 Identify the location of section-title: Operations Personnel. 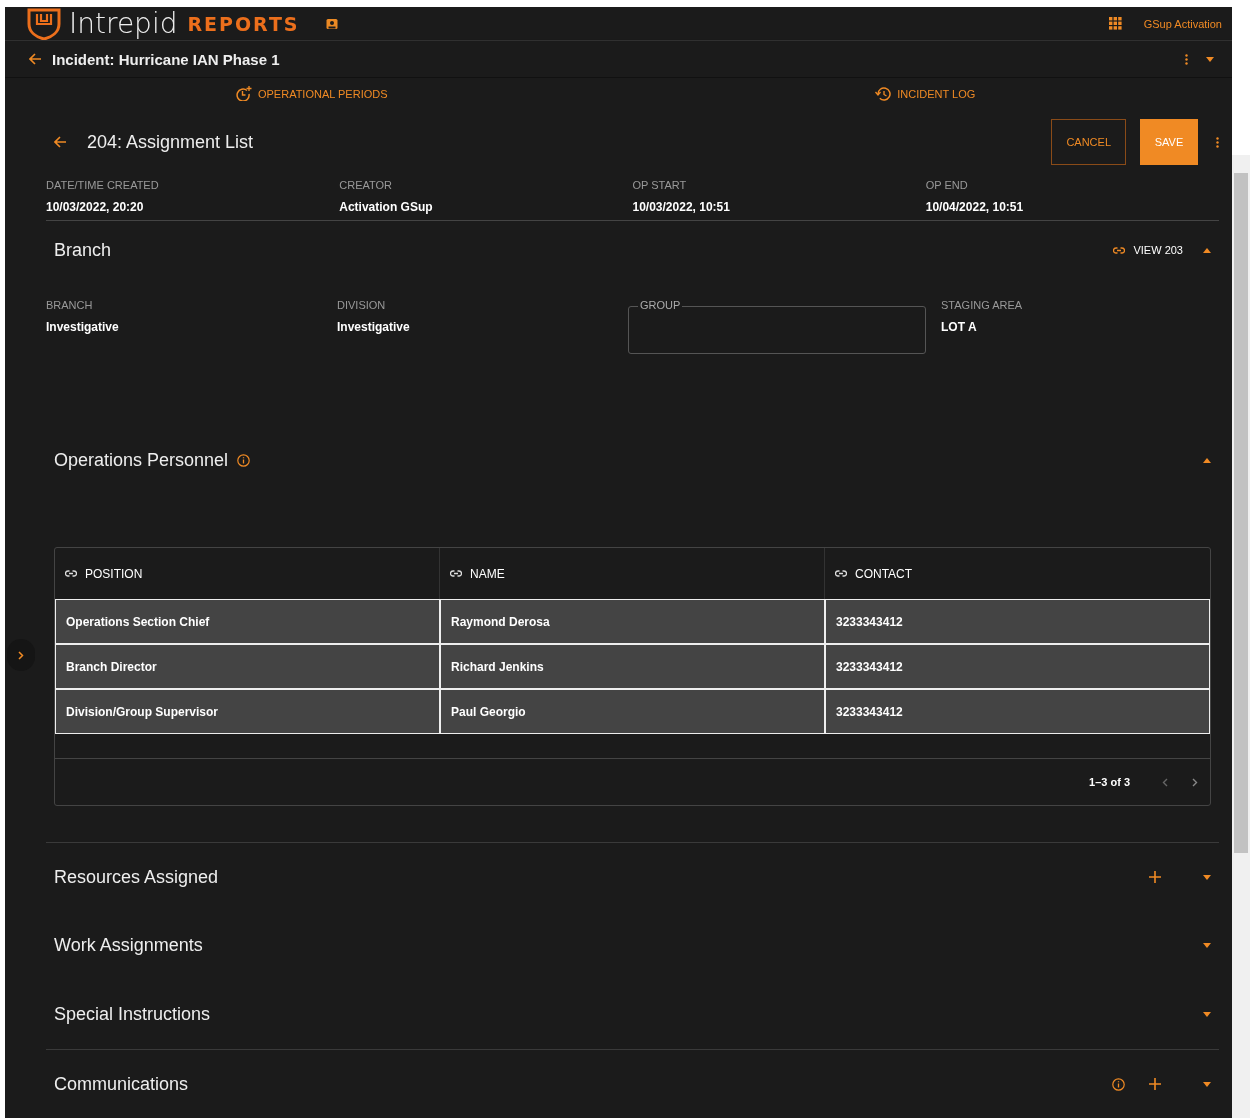
(141, 460).